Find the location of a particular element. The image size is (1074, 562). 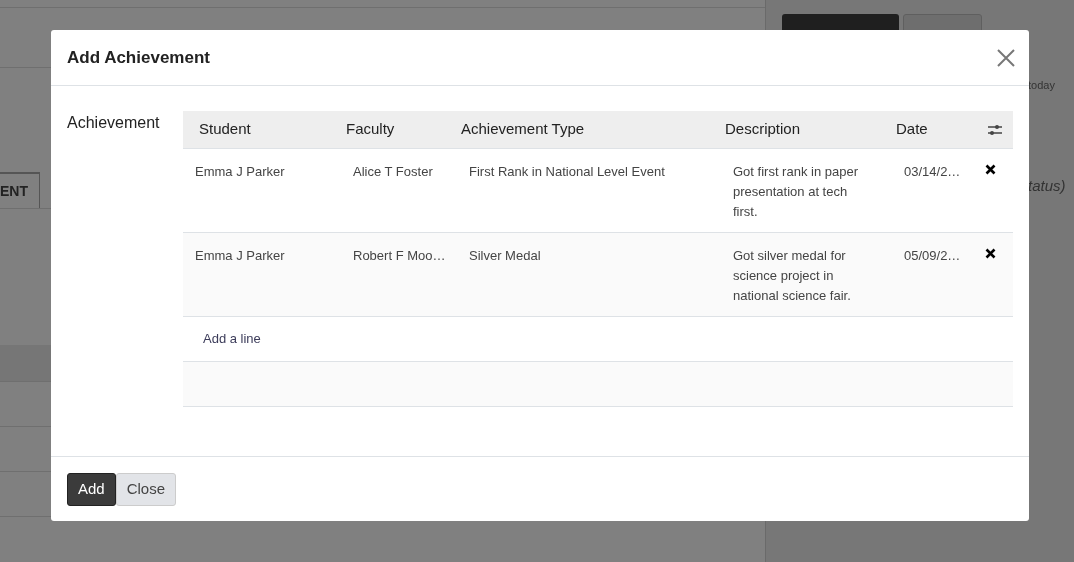

column-header: Faculty is located at coordinates (370, 129).